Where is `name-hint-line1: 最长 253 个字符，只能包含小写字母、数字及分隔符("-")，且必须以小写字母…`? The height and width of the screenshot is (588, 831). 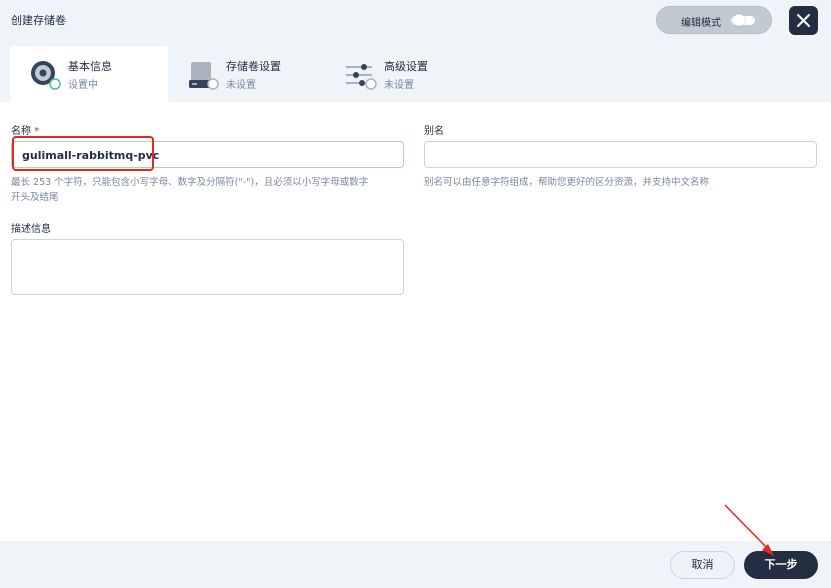 name-hint-line1: 最长 253 个字符，只能包含小写字母、数字及分隔符("-")，且必须以小写字母… is located at coordinates (190, 182).